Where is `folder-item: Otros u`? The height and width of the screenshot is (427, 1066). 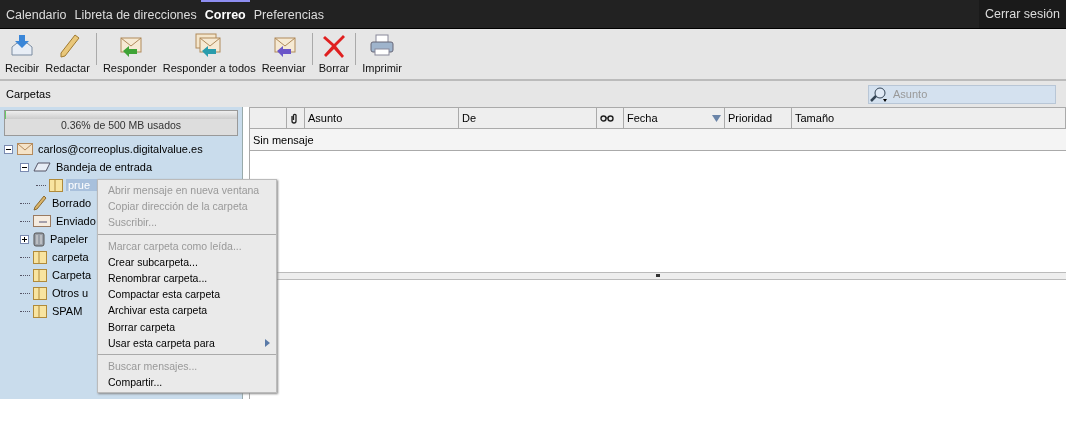
folder-item: Otros u is located at coordinates (70, 293).